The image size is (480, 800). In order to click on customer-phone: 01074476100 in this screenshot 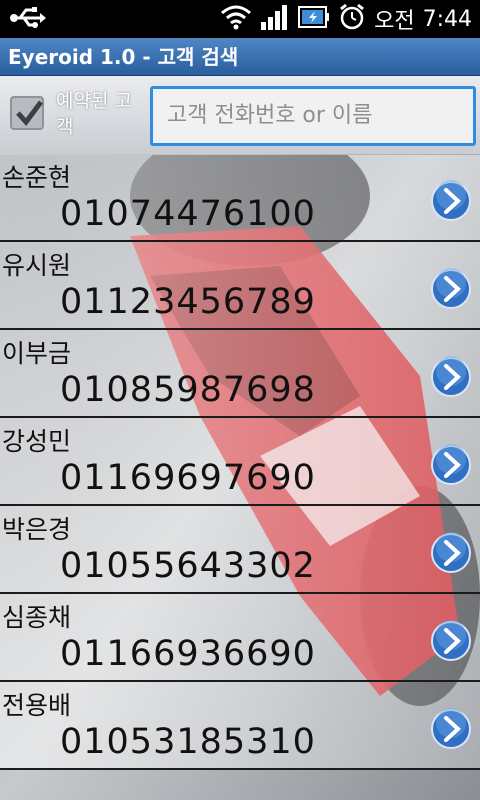, I will do `click(188, 214)`.